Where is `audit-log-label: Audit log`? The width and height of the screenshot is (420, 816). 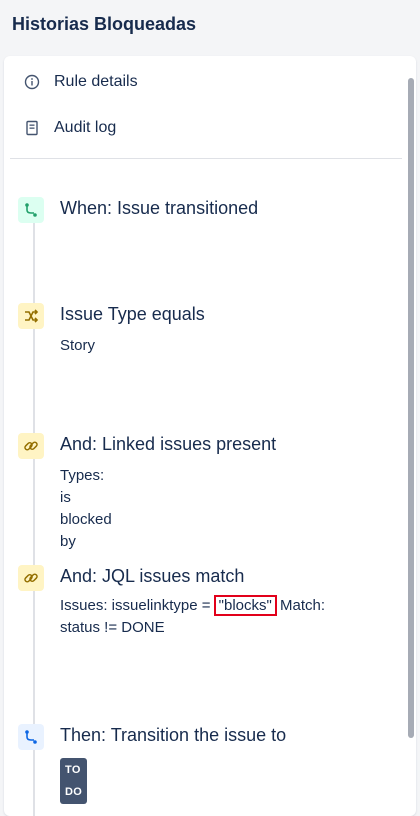
audit-log-label: Audit log is located at coordinates (85, 127).